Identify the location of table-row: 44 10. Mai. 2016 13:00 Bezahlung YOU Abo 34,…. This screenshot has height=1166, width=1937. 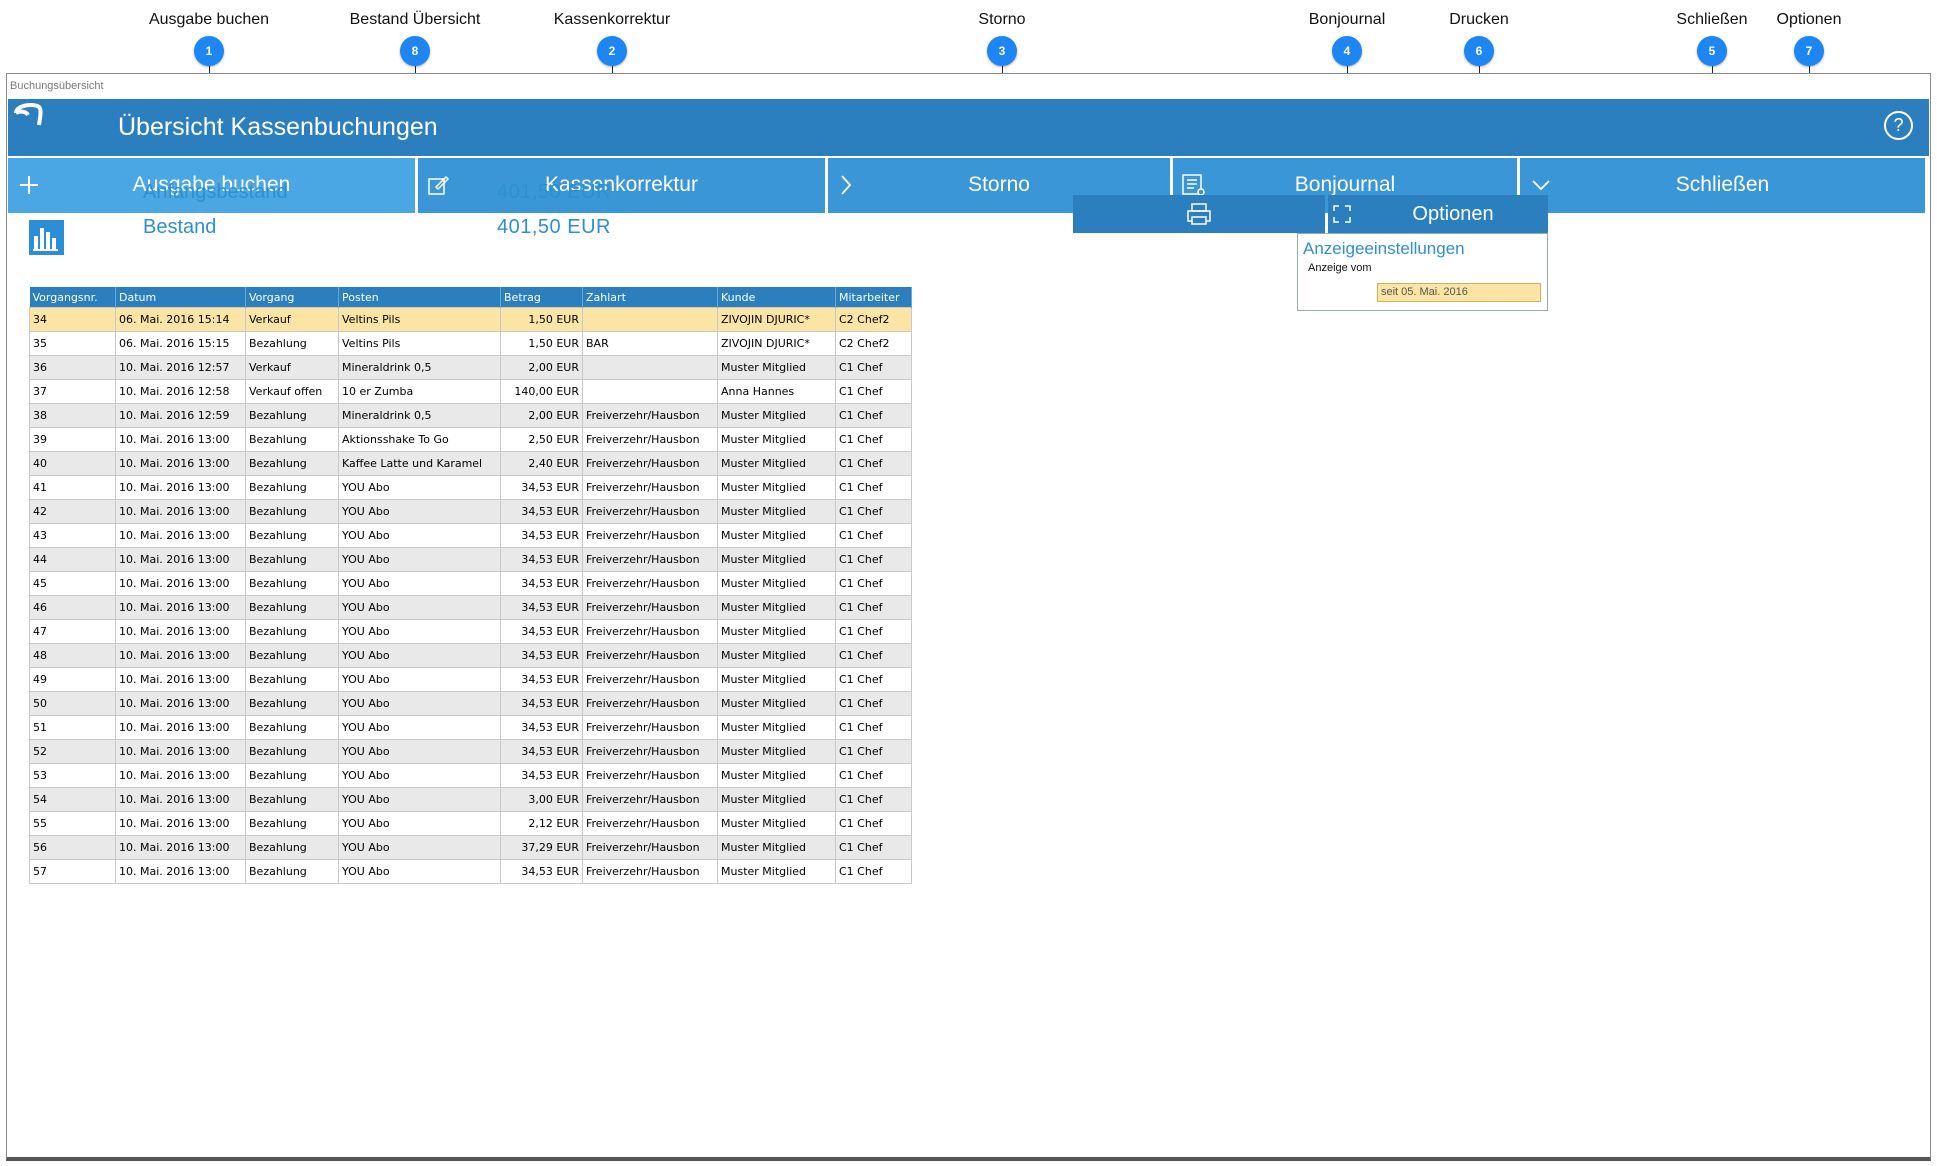
(470, 559).